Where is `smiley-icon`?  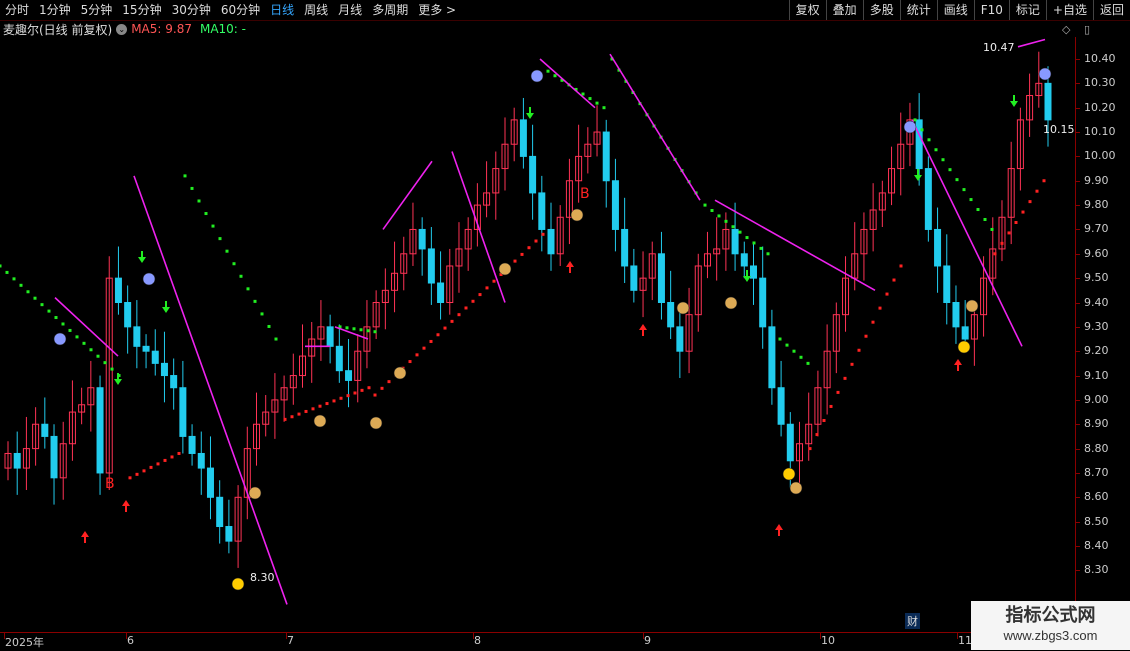 smiley-icon is located at coordinates (789, 474).